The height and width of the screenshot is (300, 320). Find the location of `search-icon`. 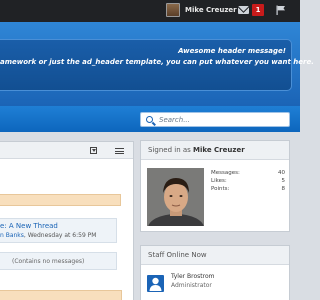

search-icon is located at coordinates (149, 119).